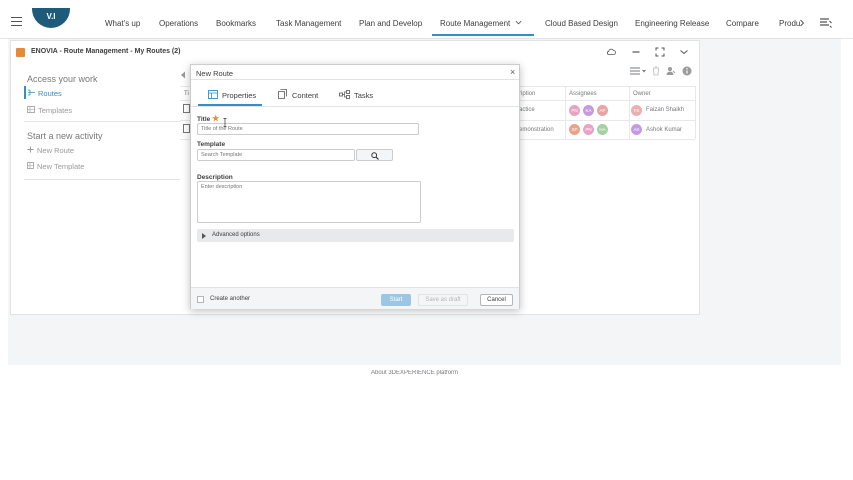 The height and width of the screenshot is (480, 853). What do you see at coordinates (225, 122) in the screenshot?
I see `text-cursor-icon` at bounding box center [225, 122].